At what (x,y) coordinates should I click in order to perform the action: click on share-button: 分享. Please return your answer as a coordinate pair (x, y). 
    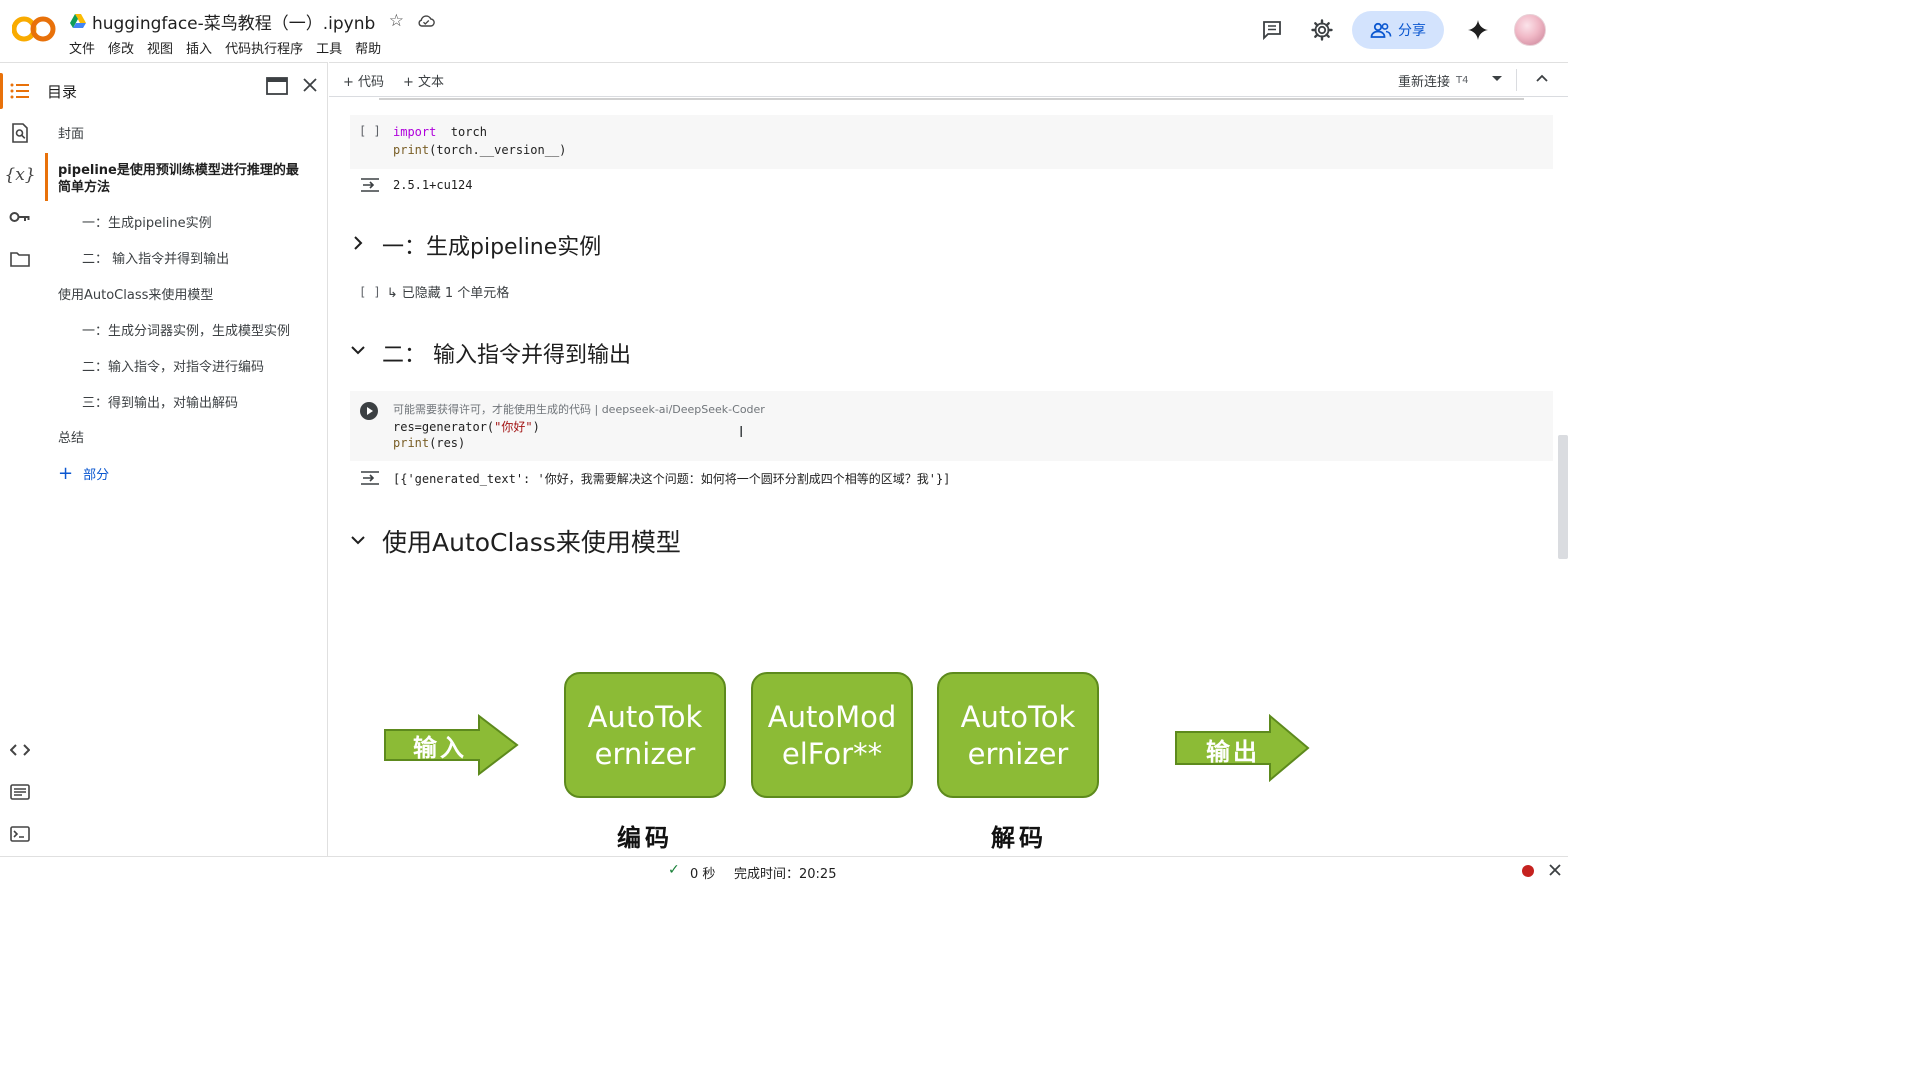
    Looking at the image, I should click on (1398, 30).